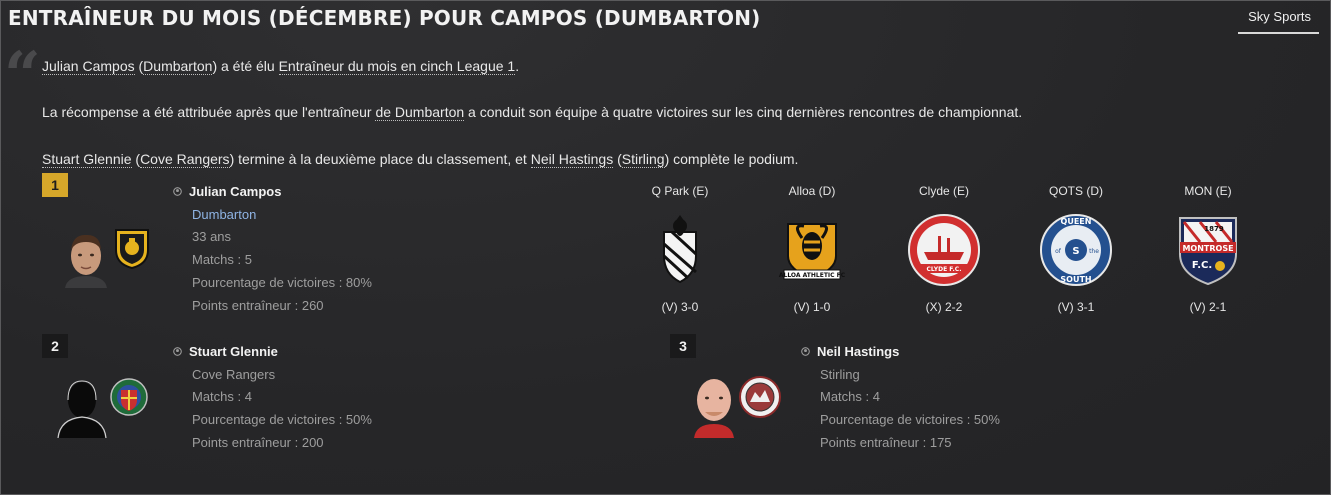 The width and height of the screenshot is (1331, 495). What do you see at coordinates (420, 112) in the screenshot?
I see `link-de-dumbarton: de Dumbarton` at bounding box center [420, 112].